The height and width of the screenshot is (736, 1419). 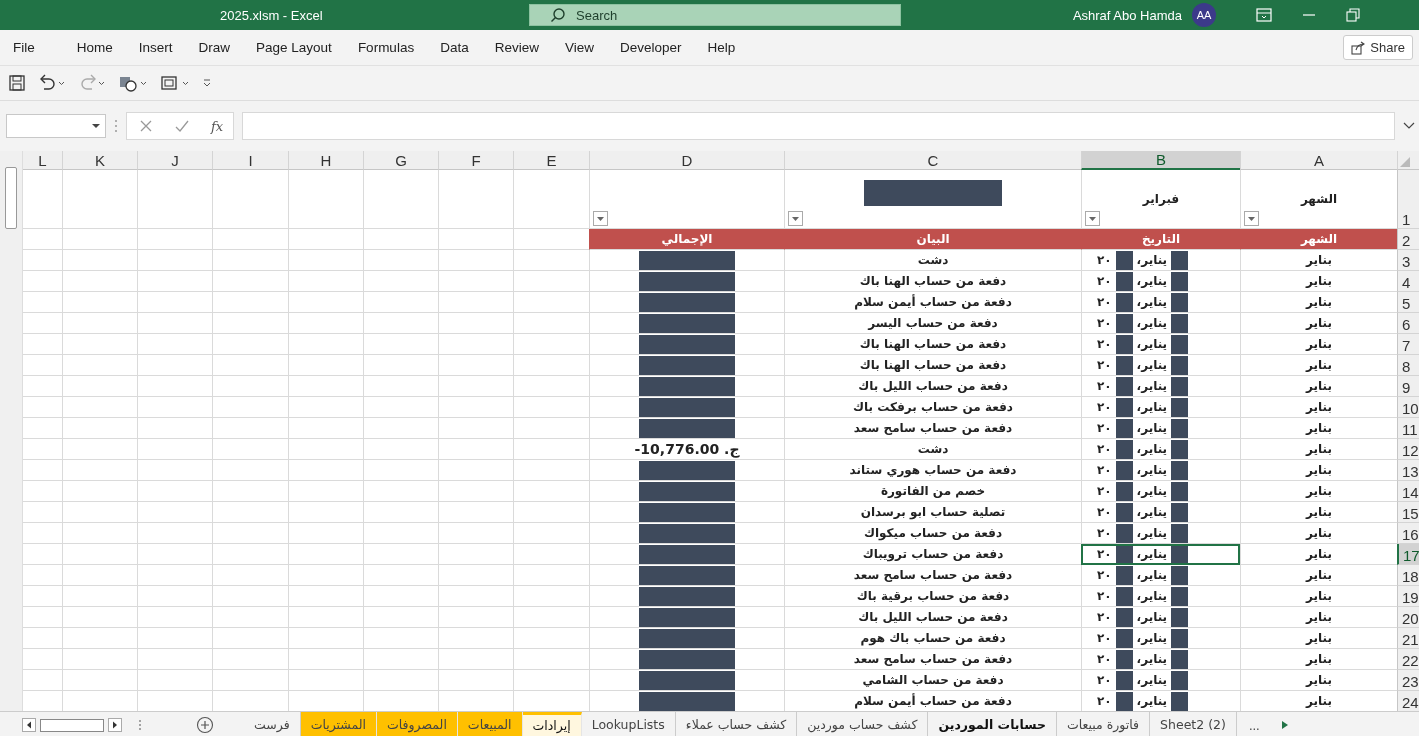 I want to click on frame-icon, so click(x=175, y=83).